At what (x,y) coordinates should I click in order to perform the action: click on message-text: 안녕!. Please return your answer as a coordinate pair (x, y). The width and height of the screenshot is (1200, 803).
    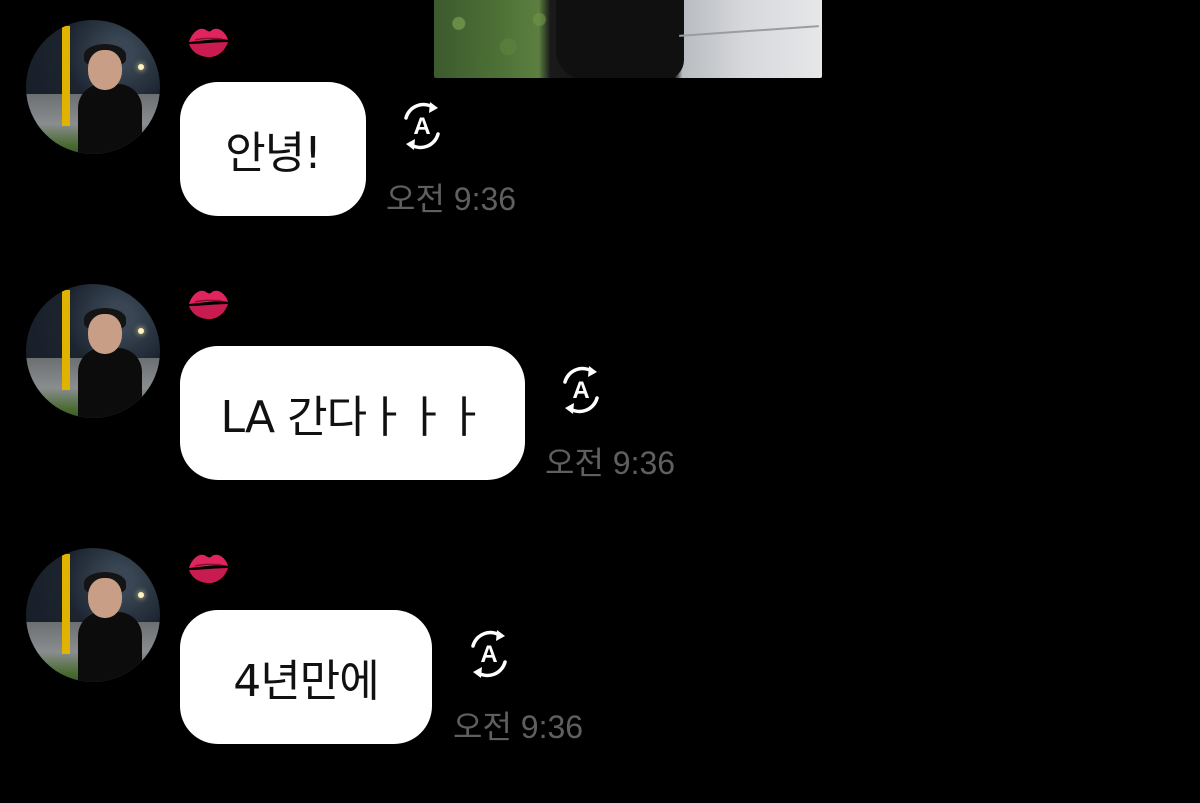
    Looking at the image, I should click on (273, 153).